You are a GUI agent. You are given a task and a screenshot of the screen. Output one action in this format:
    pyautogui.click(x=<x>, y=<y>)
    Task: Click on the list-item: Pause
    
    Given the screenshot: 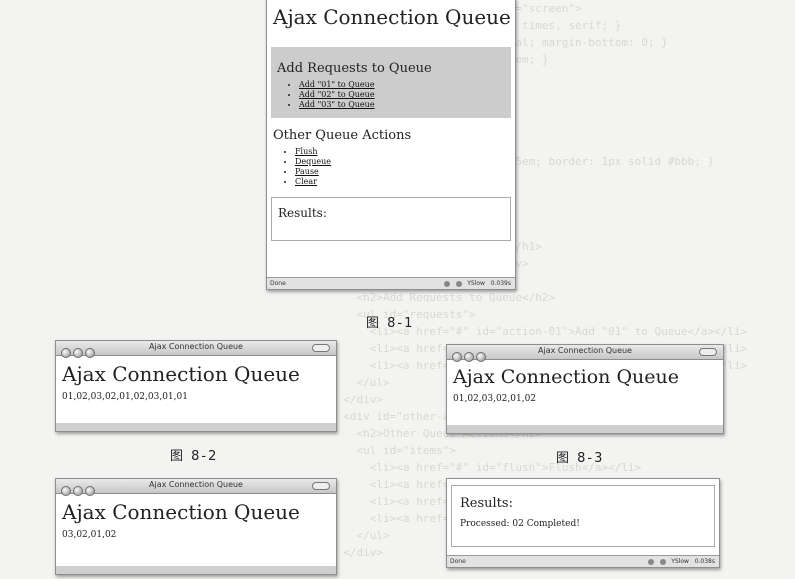 What is the action you would take?
    pyautogui.click(x=402, y=172)
    